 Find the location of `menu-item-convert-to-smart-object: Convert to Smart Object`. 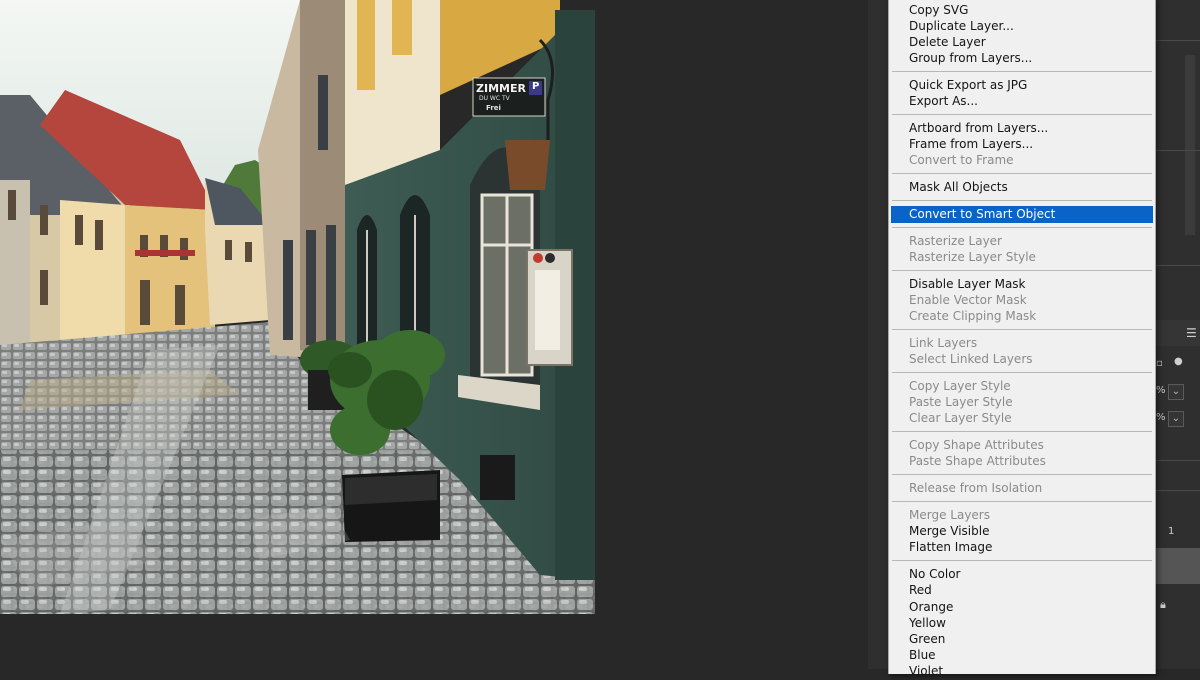

menu-item-convert-to-smart-object: Convert to Smart Object is located at coordinates (1022, 214).